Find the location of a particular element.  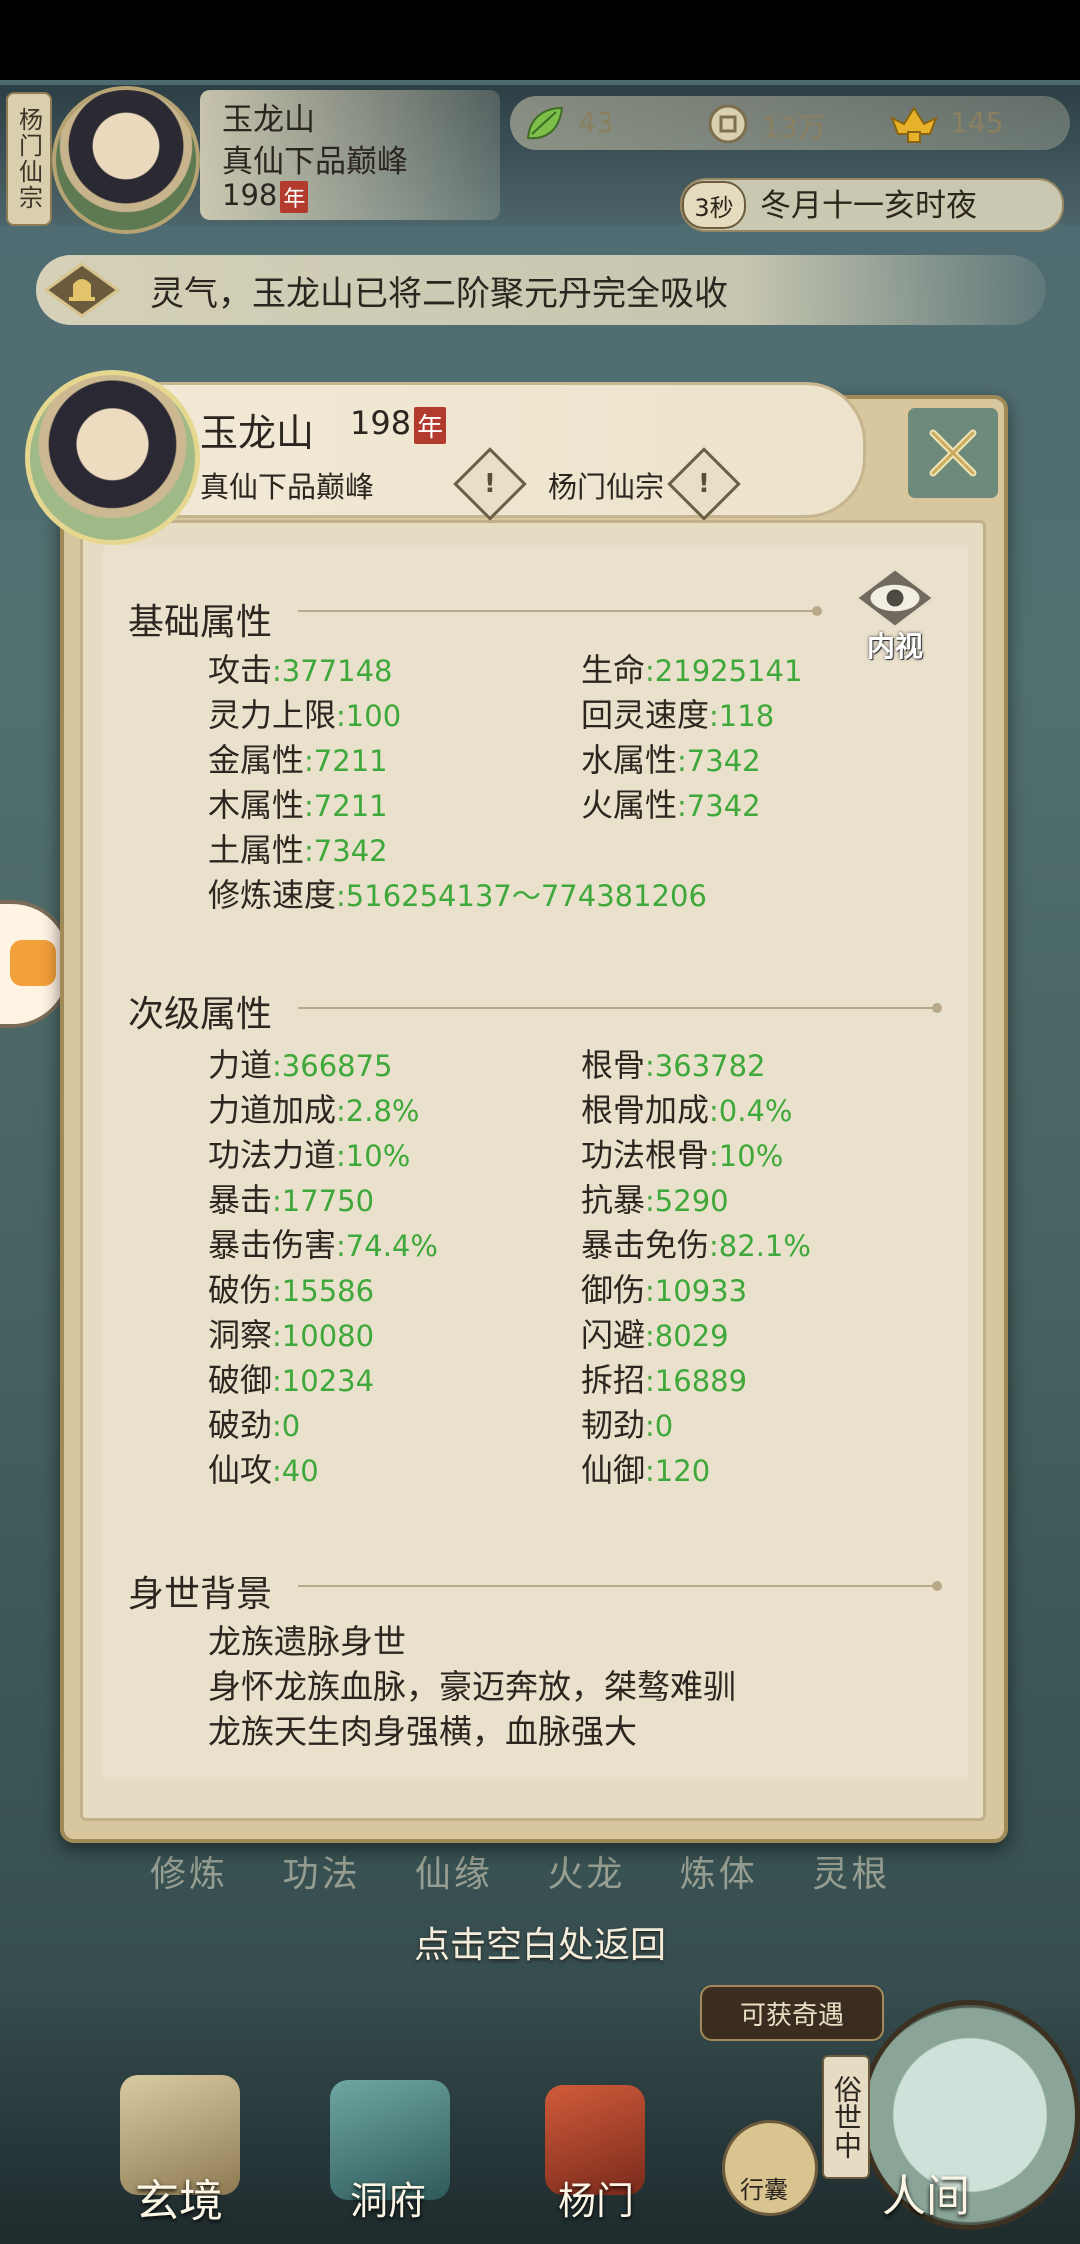

nav-xuanjing-label: 玄境 is located at coordinates (179, 2201).